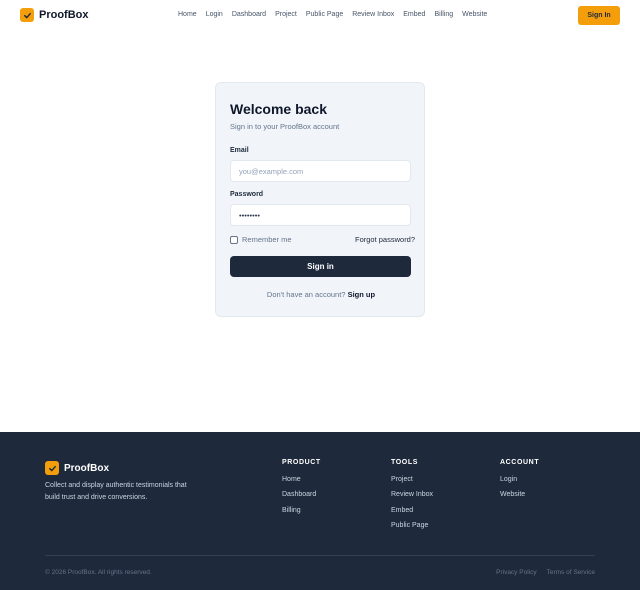 Image resolution: width=640 pixels, height=590 pixels. Describe the element at coordinates (545, 572) in the screenshot. I see `legal-links: Privacy Policy Terms of Service` at that location.